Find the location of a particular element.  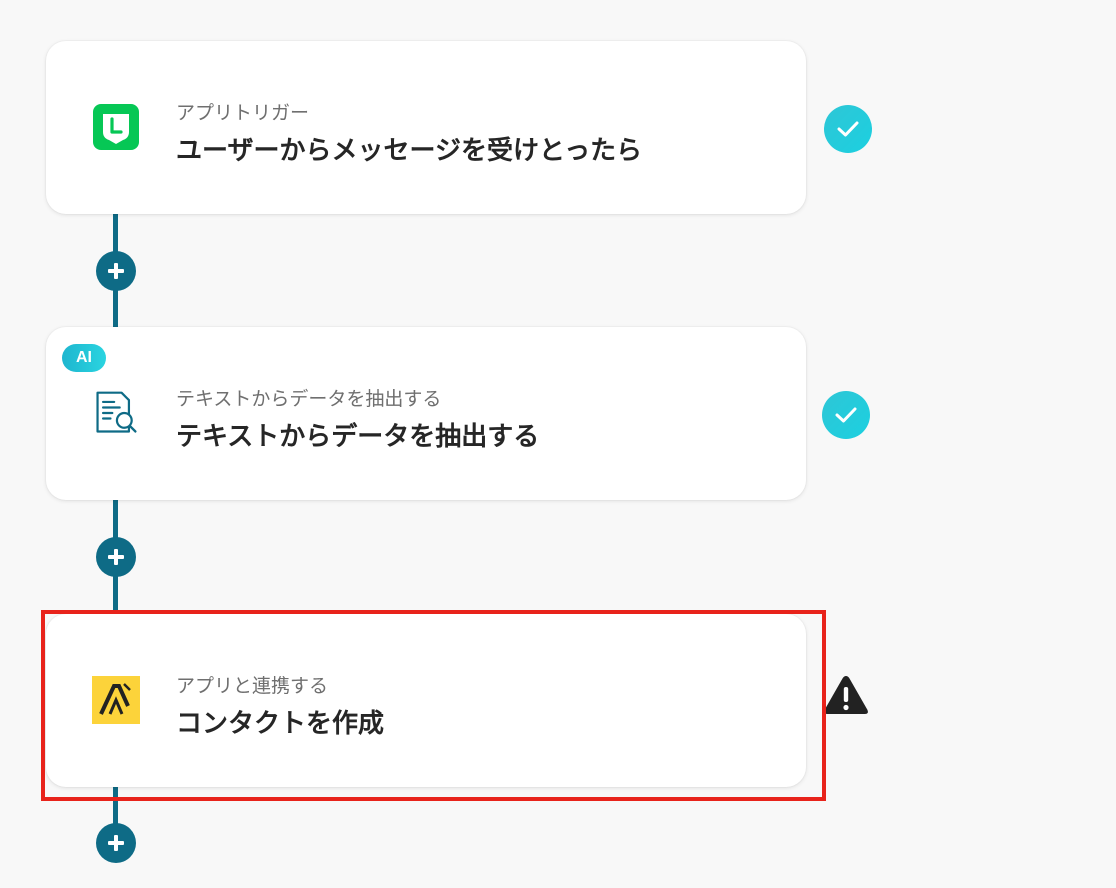

step-subtitle: アプリと連携する is located at coordinates (252, 686).